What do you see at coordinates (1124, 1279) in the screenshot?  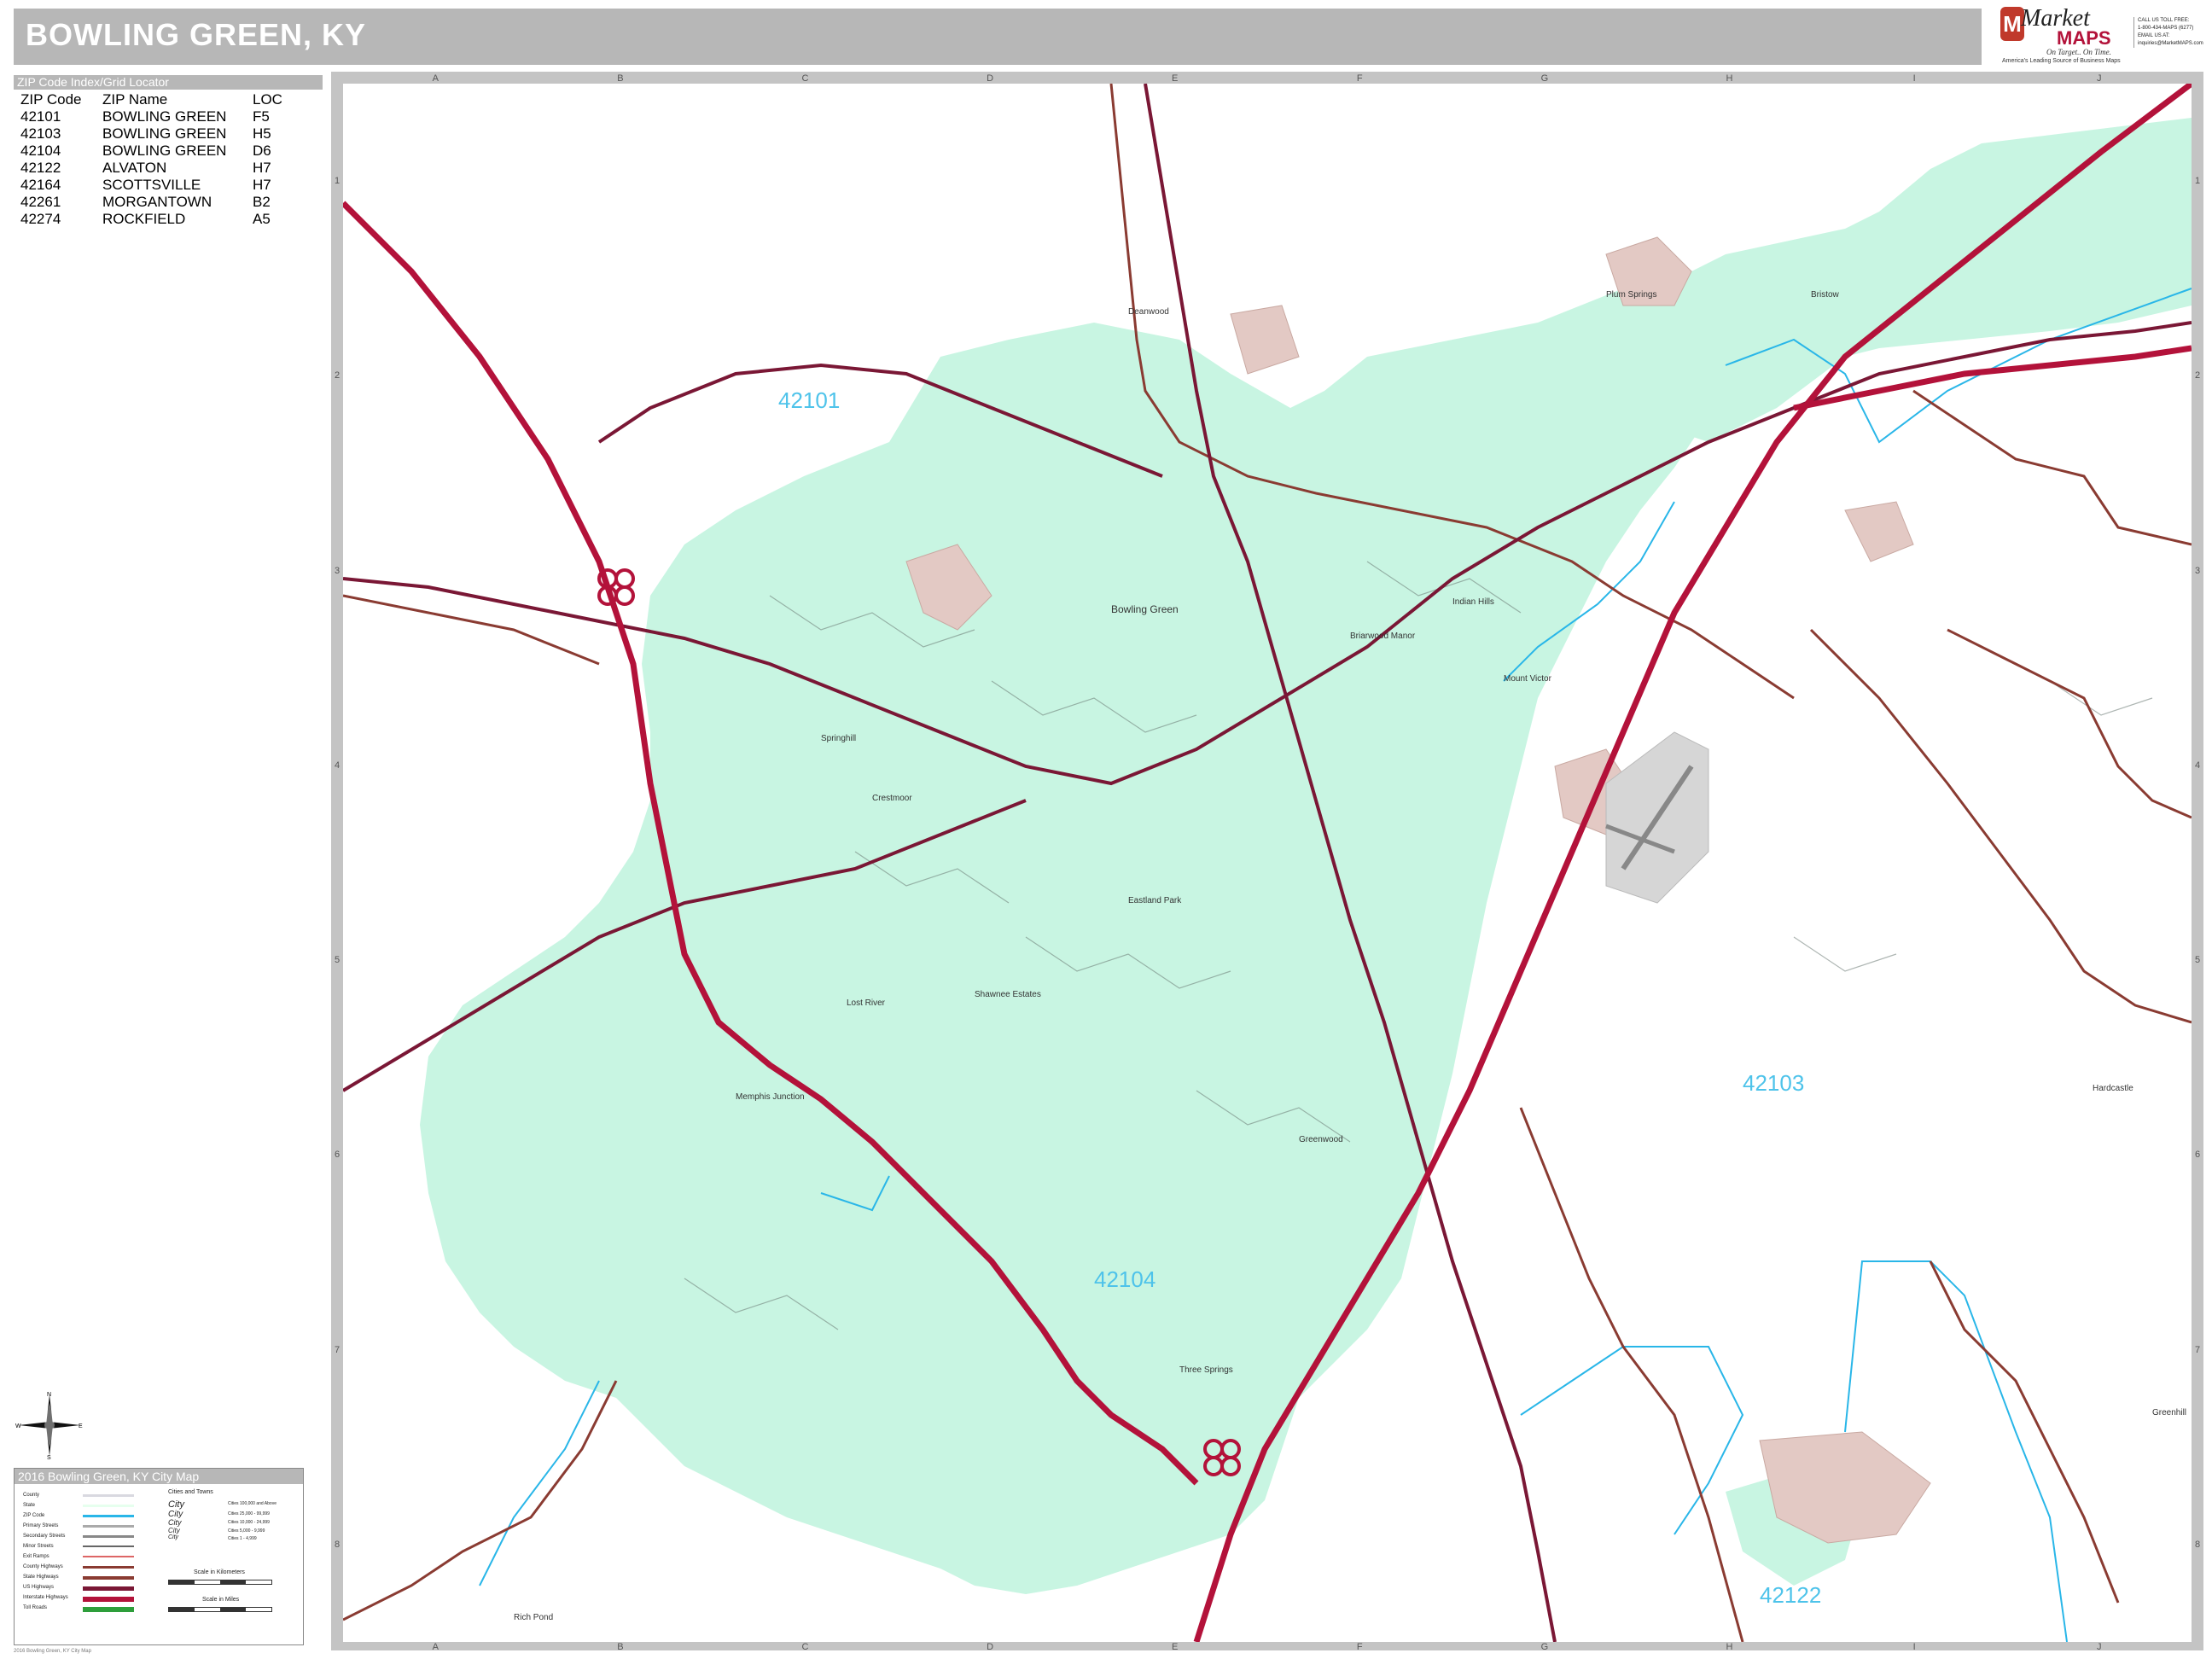 I see `zip-label: 42104` at bounding box center [1124, 1279].